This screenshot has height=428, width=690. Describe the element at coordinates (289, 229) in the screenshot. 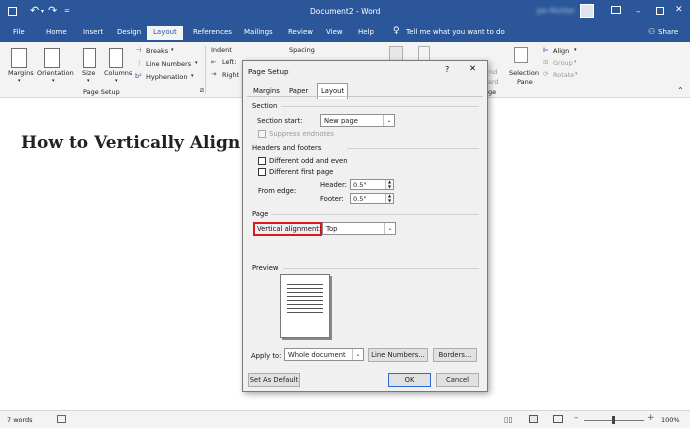

I see `vertical-alignment-label: Vertical alignment:` at that location.